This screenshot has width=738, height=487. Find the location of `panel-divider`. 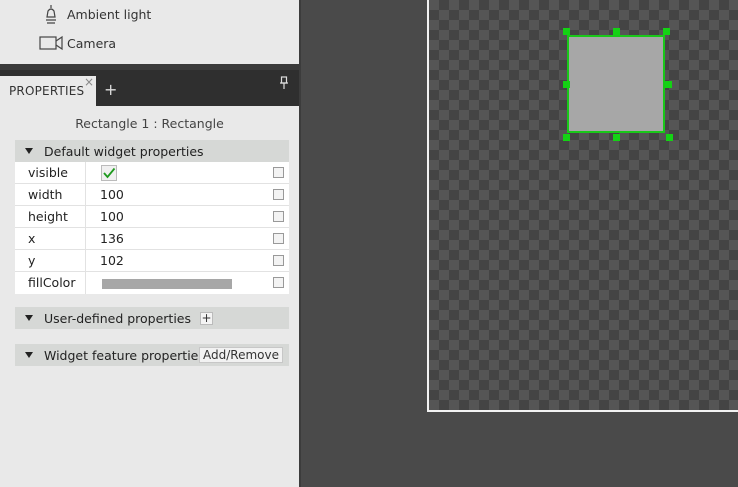

panel-divider is located at coordinates (300, 243).